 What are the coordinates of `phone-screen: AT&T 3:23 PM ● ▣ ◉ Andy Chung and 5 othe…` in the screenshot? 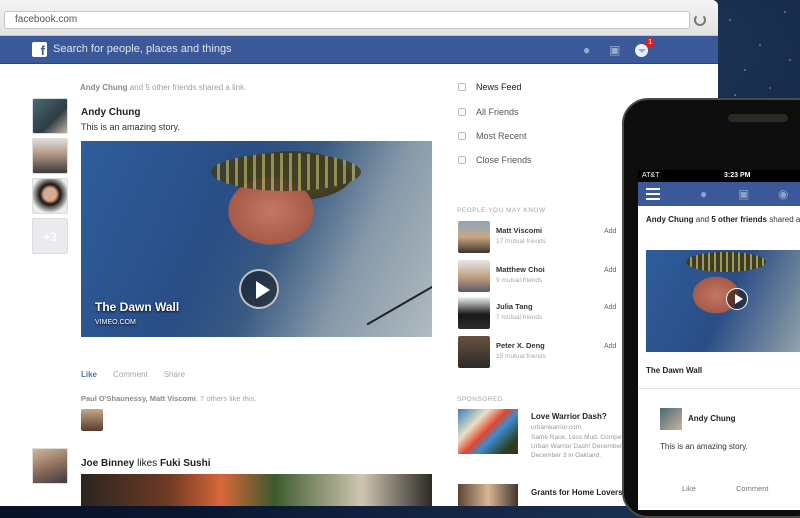 It's located at (719, 340).